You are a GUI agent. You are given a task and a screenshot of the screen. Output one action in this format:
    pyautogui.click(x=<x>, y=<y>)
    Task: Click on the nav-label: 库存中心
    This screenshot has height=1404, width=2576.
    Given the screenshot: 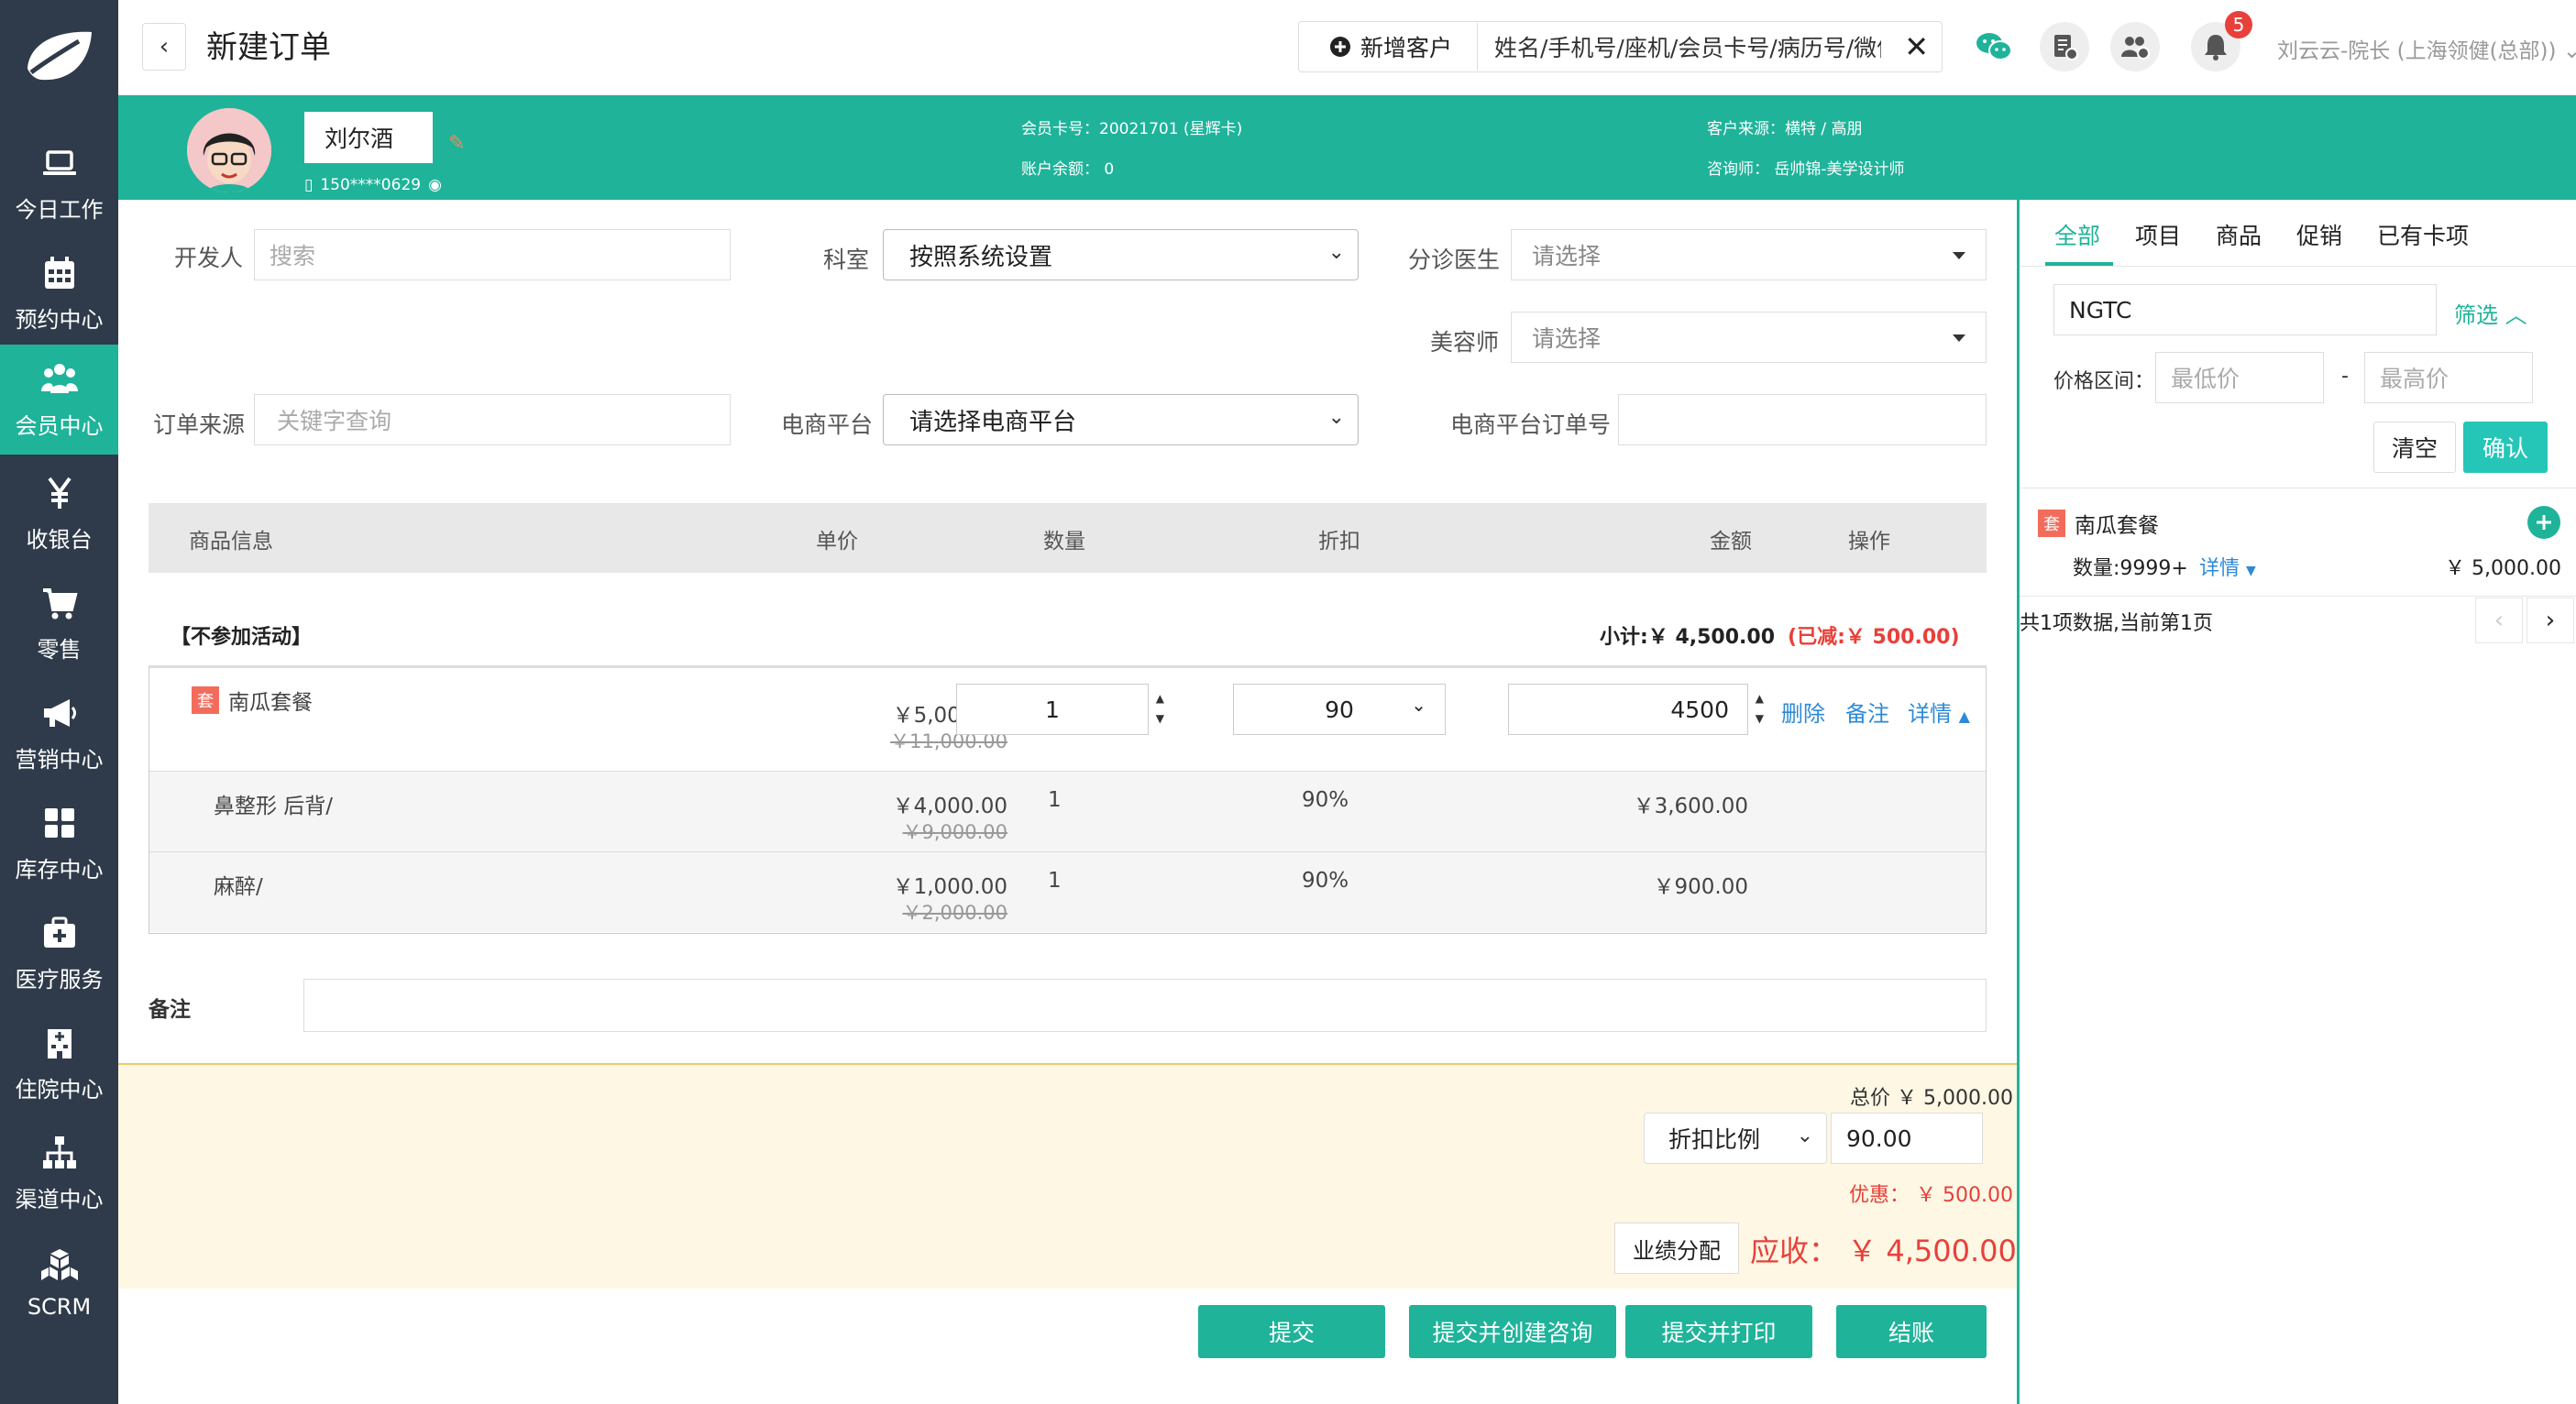 What is the action you would take?
    pyautogui.click(x=59, y=870)
    